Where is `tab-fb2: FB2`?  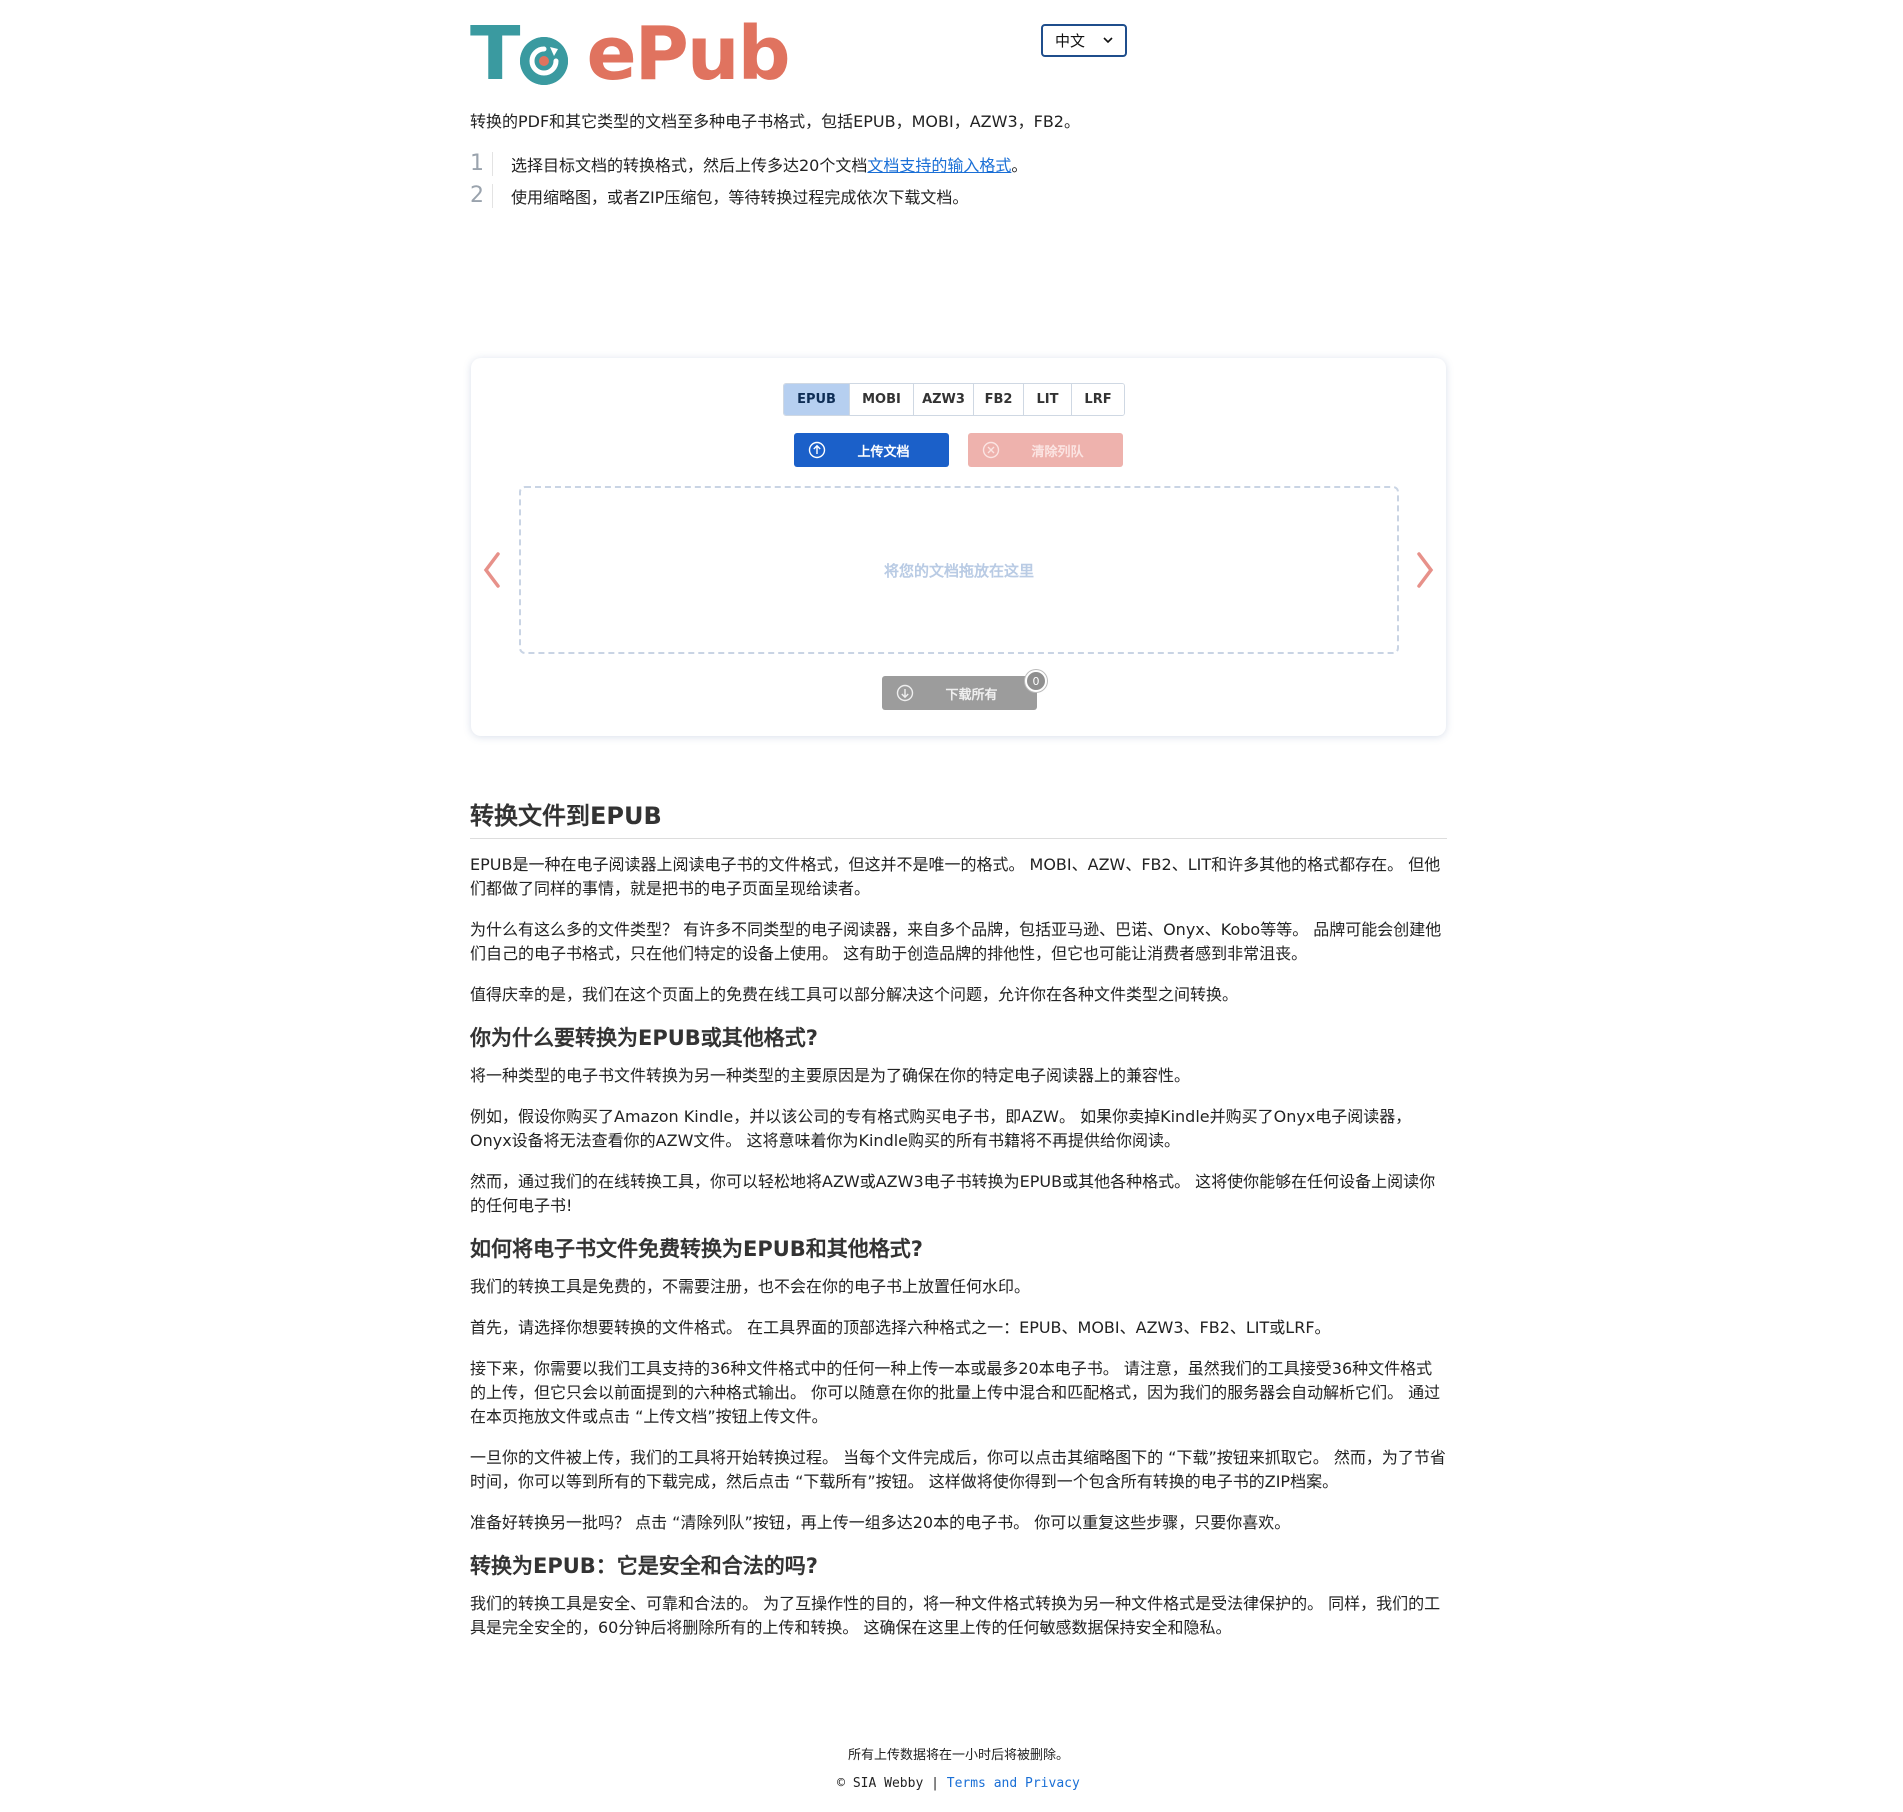 tab-fb2: FB2 is located at coordinates (999, 399).